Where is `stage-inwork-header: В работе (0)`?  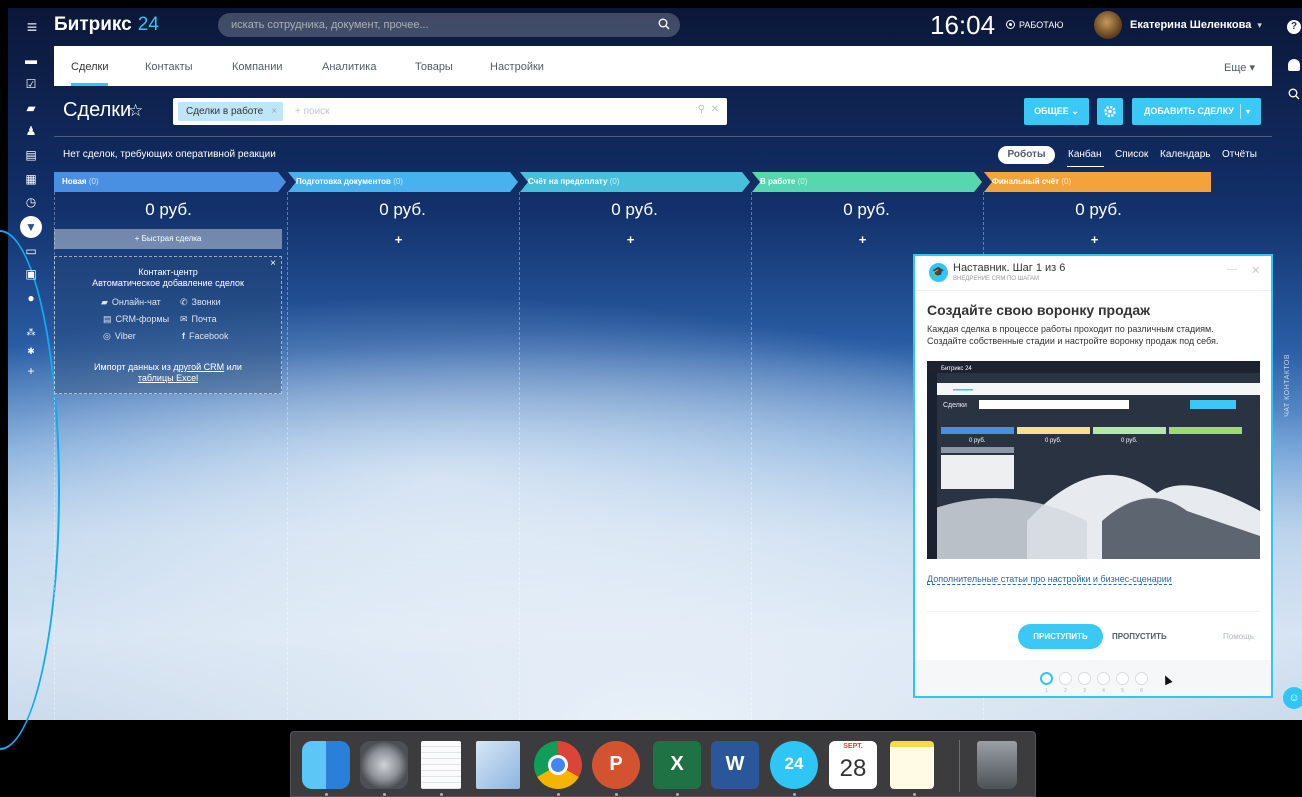
stage-inwork-header: В работе (0) is located at coordinates (779, 182).